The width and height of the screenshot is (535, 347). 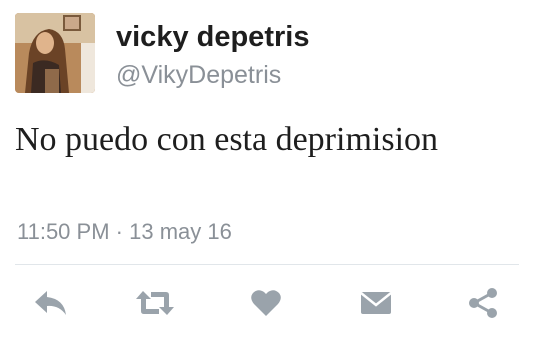 I want to click on direct-message-button, so click(x=376, y=303).